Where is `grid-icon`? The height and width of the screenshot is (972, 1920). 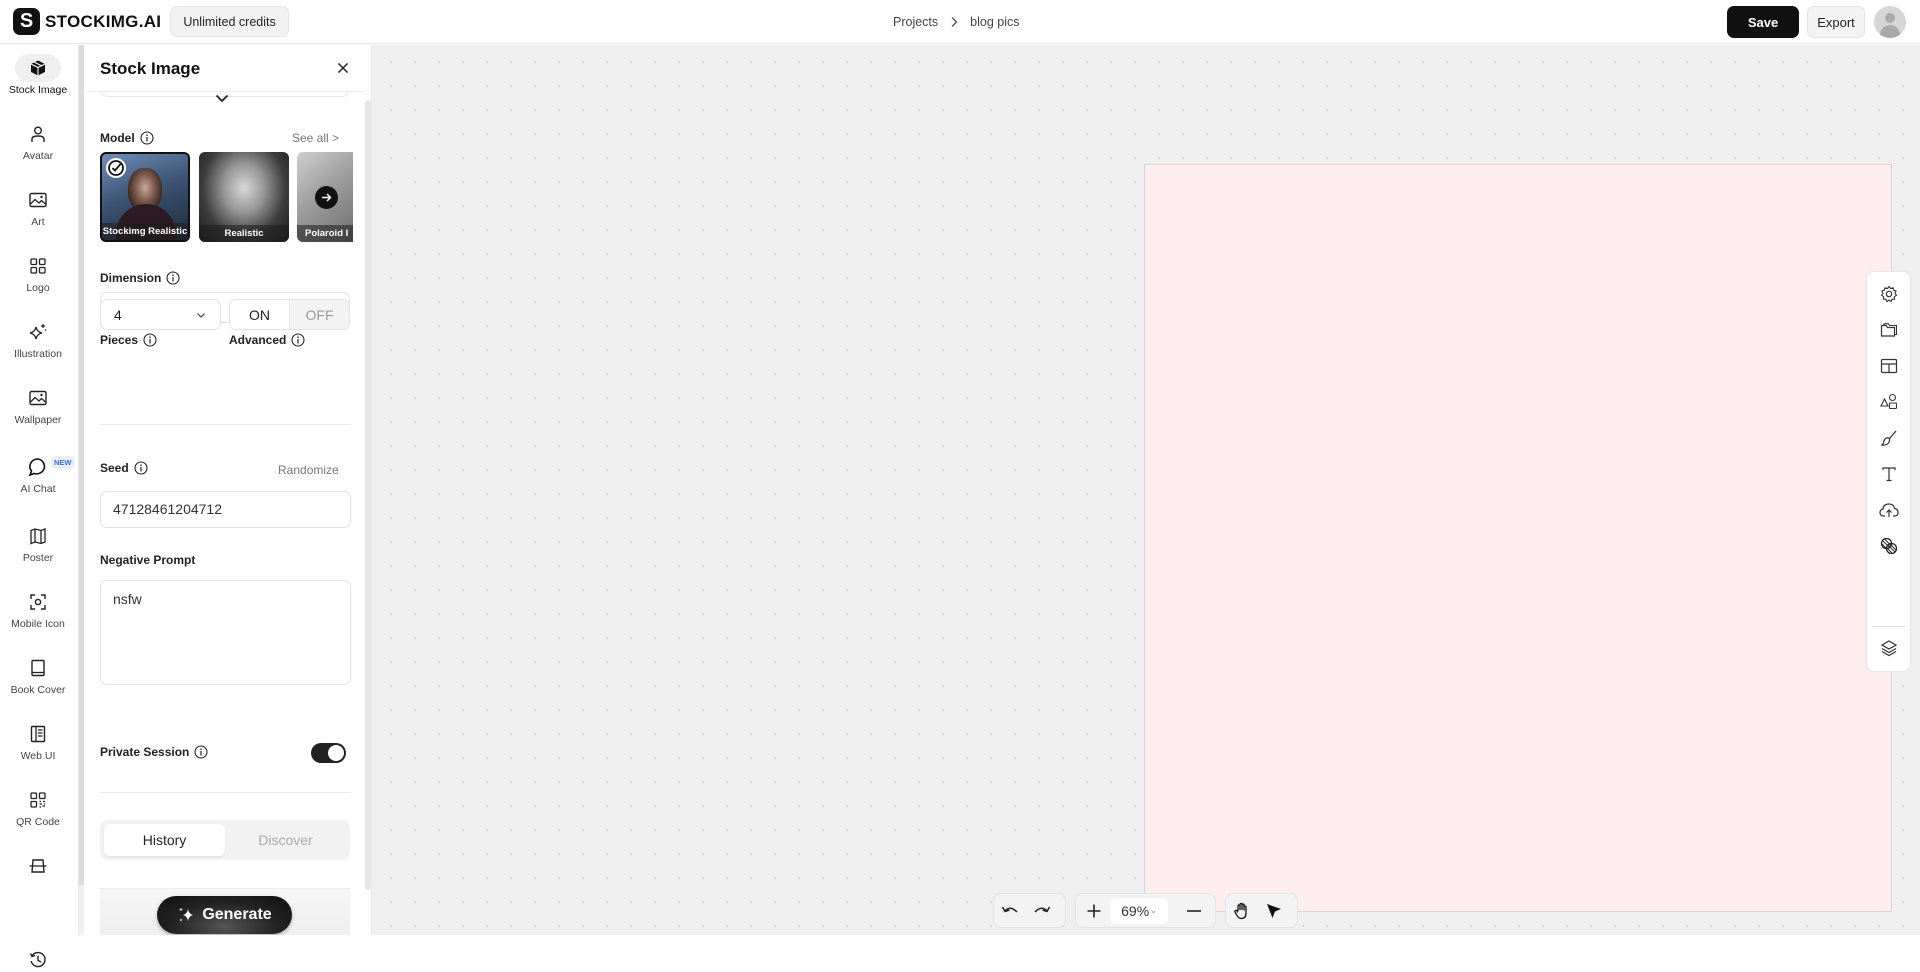
grid-icon is located at coordinates (38, 266).